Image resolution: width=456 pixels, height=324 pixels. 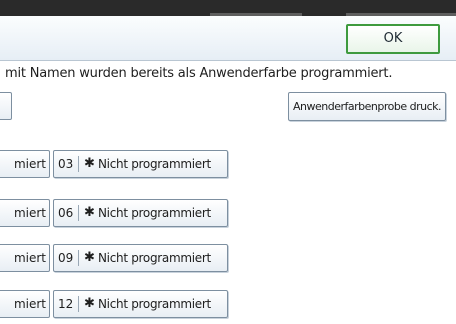 What do you see at coordinates (228, 8) in the screenshot?
I see `top-title-bar` at bounding box center [228, 8].